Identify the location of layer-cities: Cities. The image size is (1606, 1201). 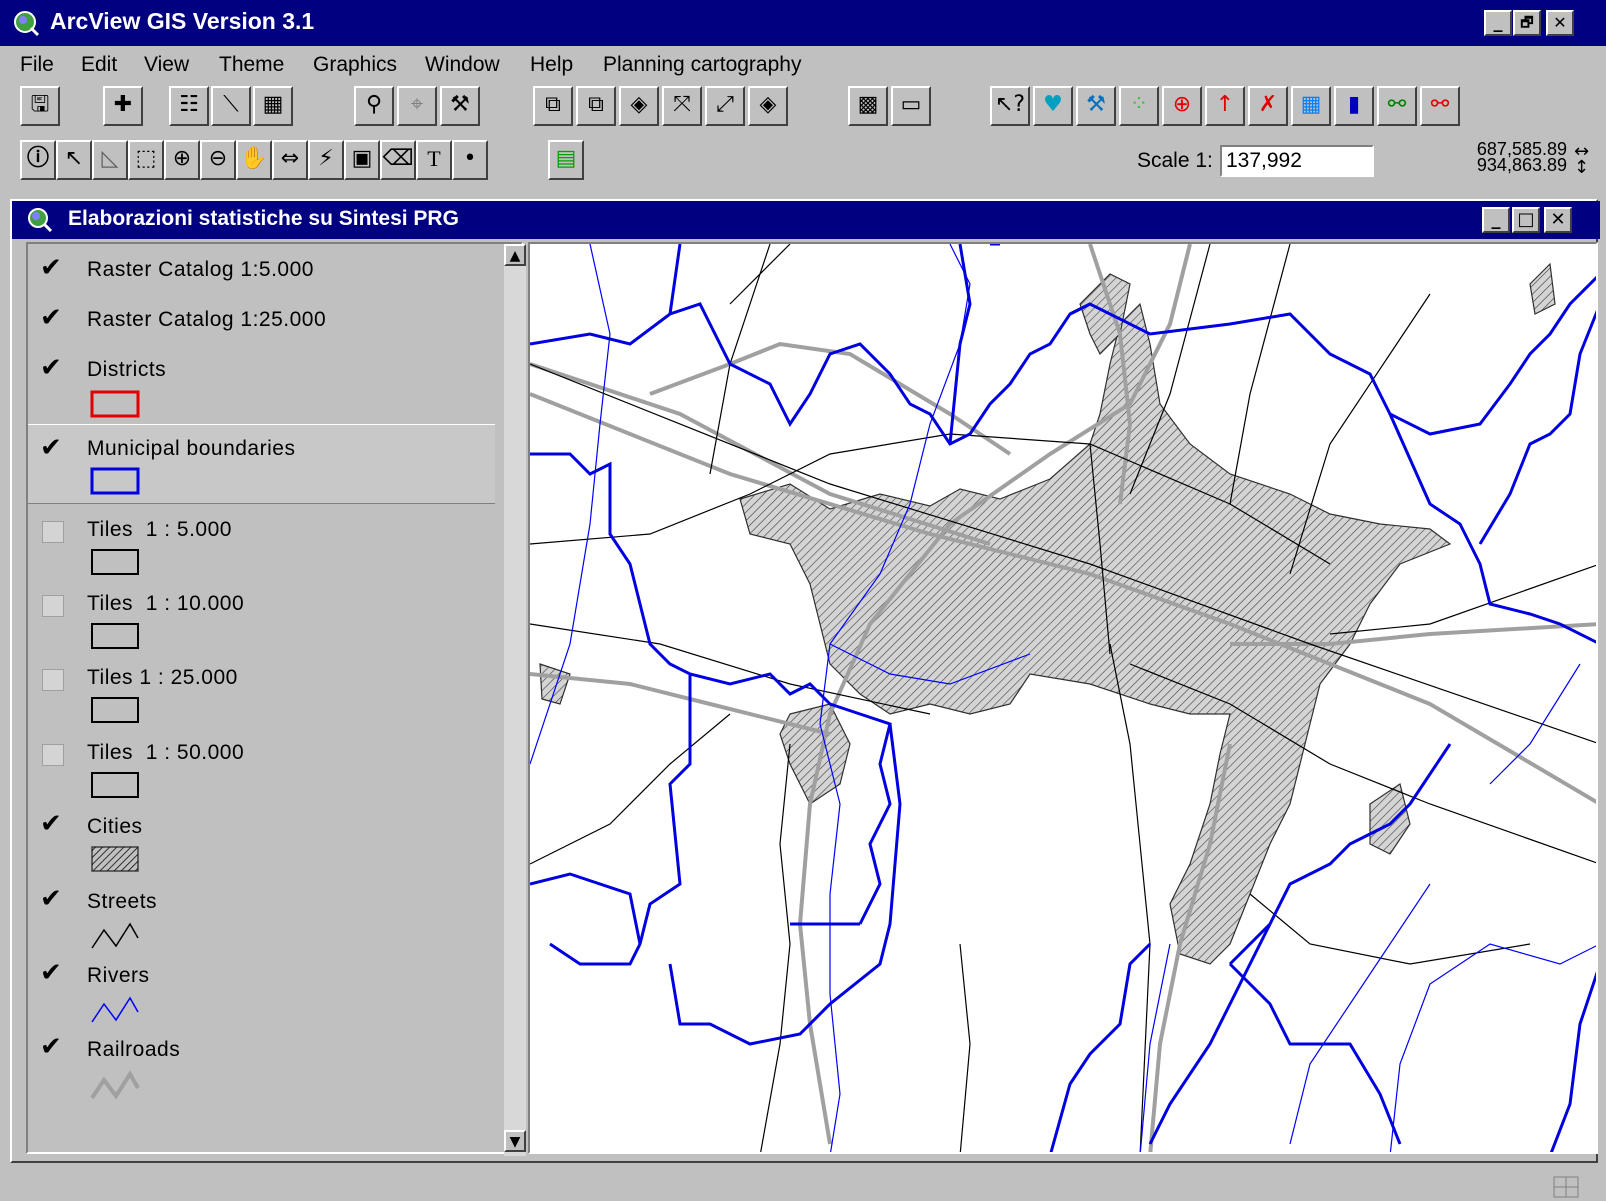
(261, 839).